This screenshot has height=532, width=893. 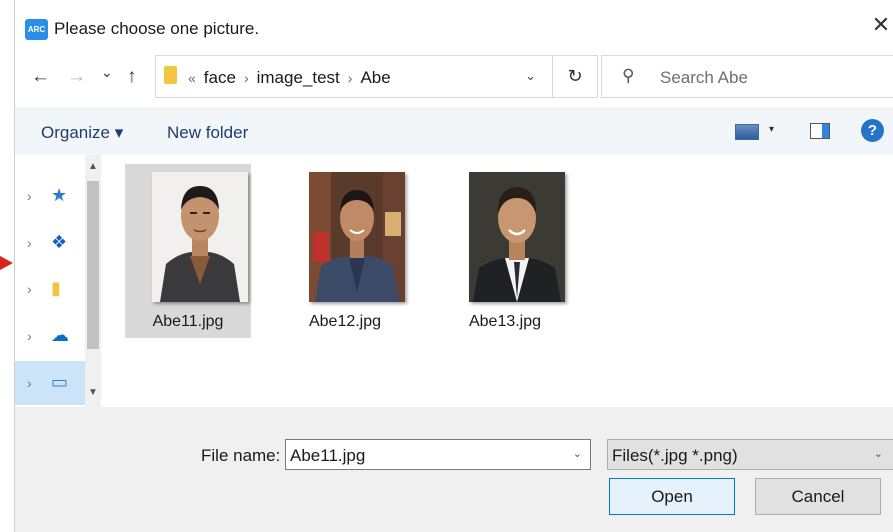 I want to click on this-pc-icon: ▭, so click(x=60, y=382).